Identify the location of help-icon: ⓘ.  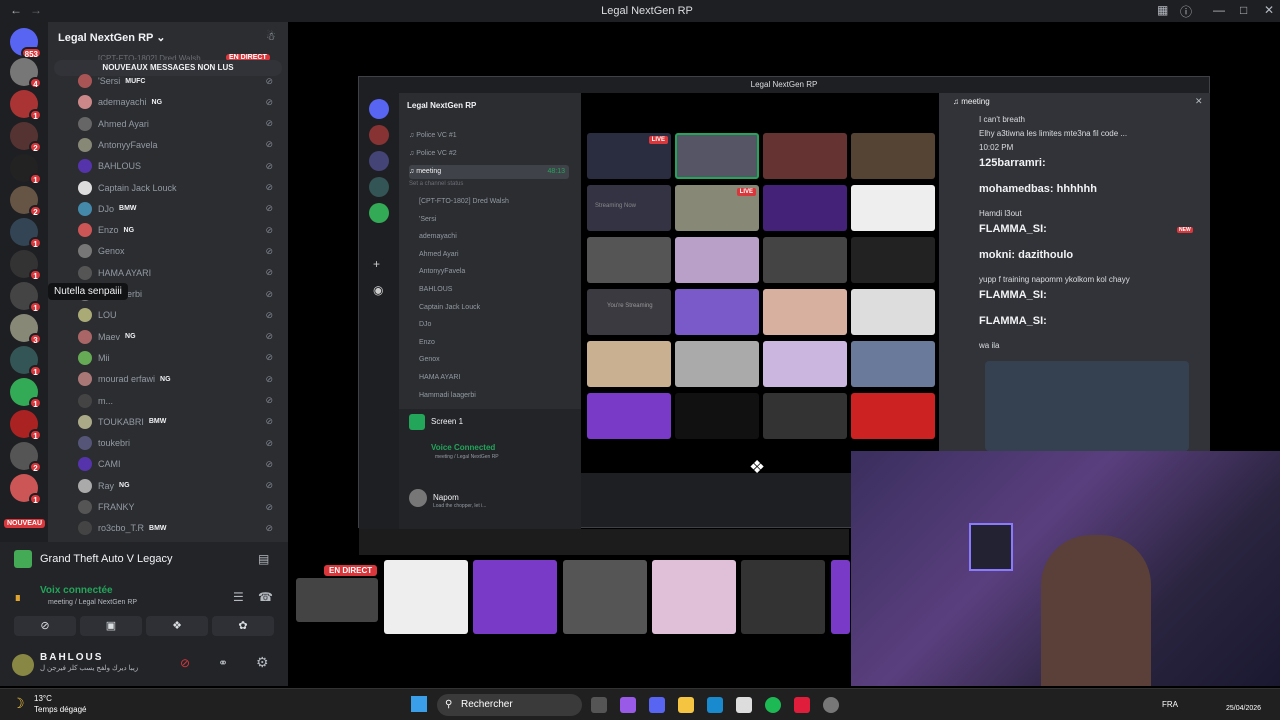
(1186, 11).